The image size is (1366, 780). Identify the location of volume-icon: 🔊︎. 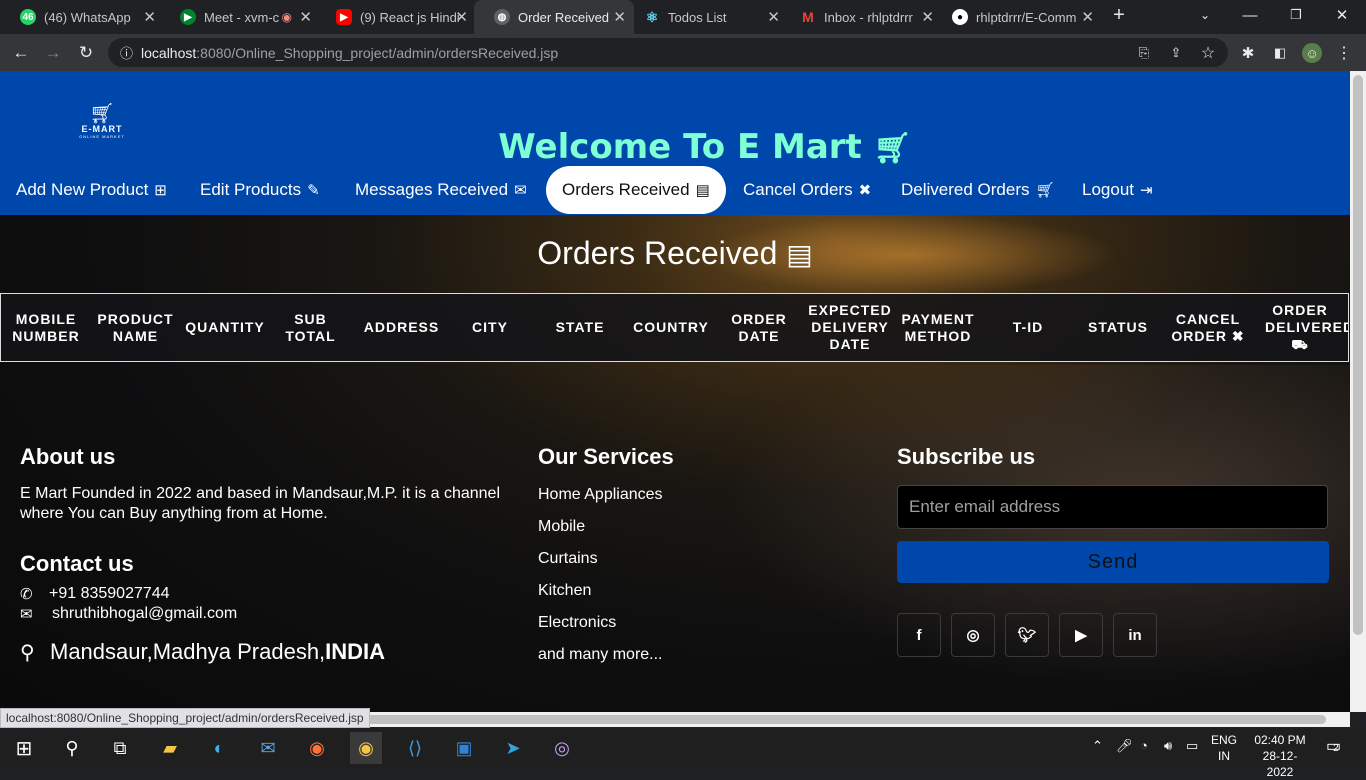
(1168, 746).